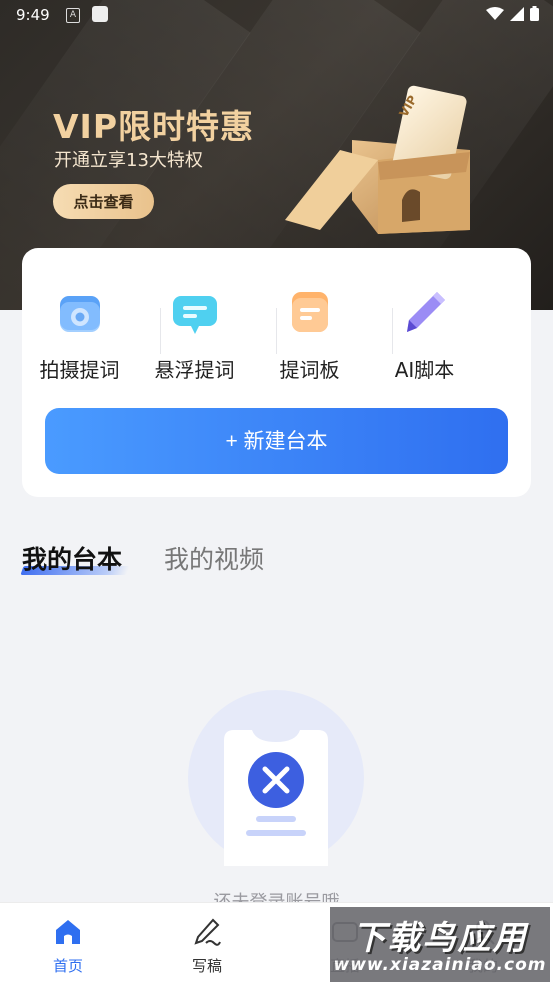 The height and width of the screenshot is (985, 553). Describe the element at coordinates (207, 932) in the screenshot. I see `pencil-icon` at that location.